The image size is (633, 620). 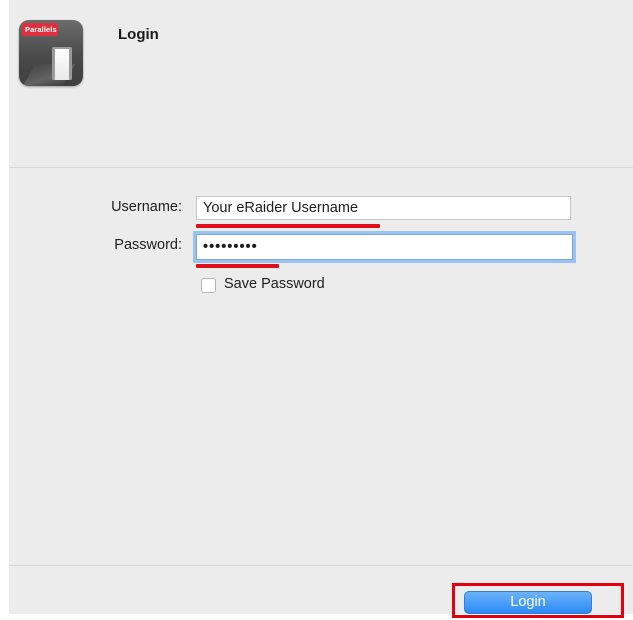 I want to click on parallels-app-icon: Parallels, so click(x=51, y=53).